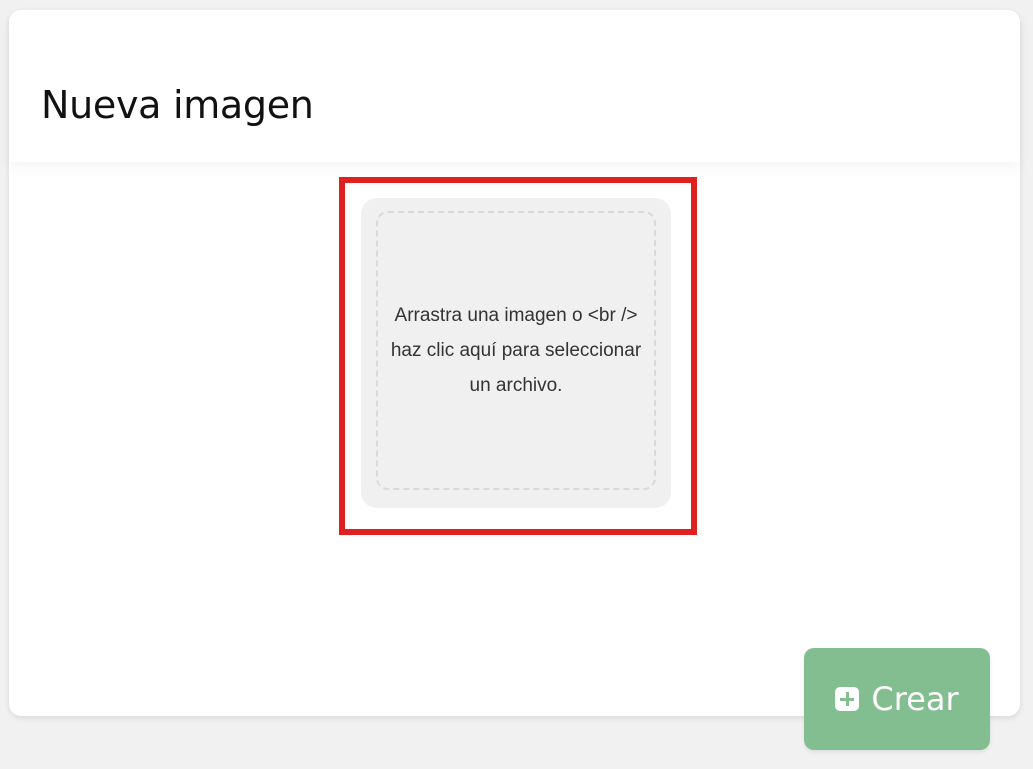  I want to click on plus-square-icon, so click(847, 699).